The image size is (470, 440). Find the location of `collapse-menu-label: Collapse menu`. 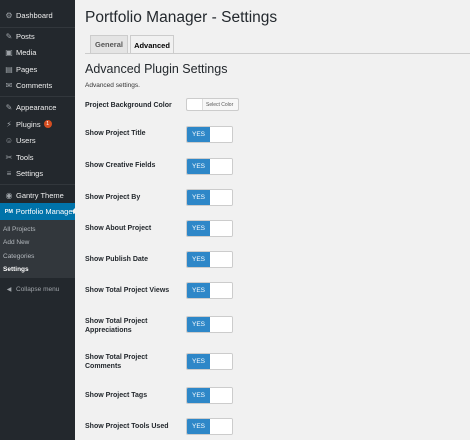

collapse-menu-label: Collapse menu is located at coordinates (38, 289).